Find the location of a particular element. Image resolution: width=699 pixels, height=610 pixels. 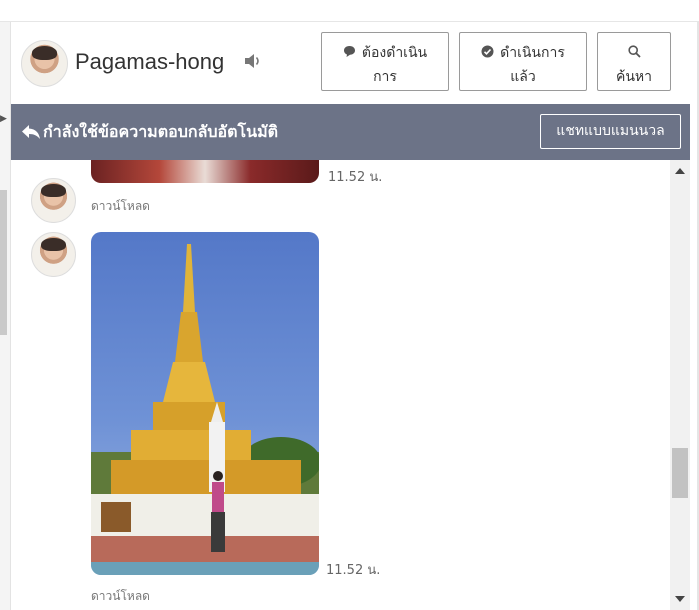

chat-bubble-icon is located at coordinates (349, 51).